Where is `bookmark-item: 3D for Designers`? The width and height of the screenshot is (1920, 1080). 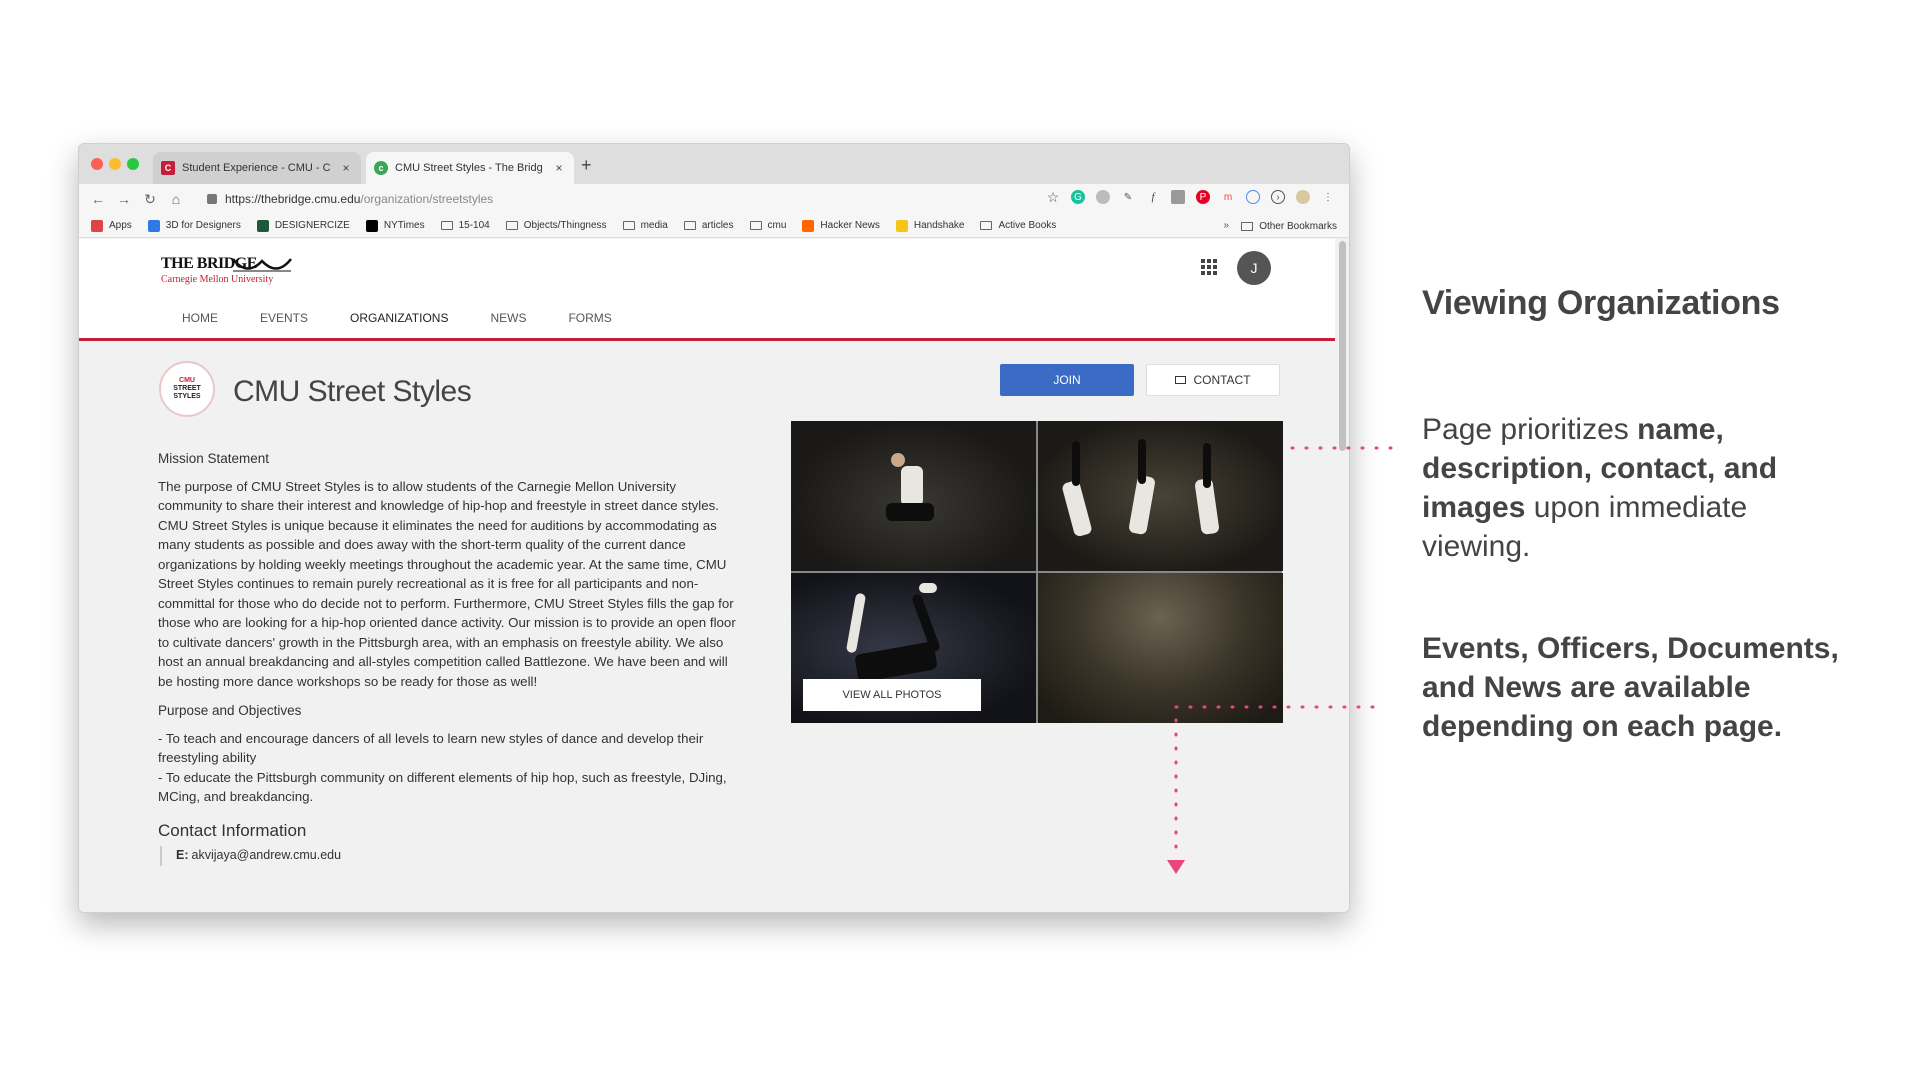 bookmark-item: 3D for Designers is located at coordinates (194, 225).